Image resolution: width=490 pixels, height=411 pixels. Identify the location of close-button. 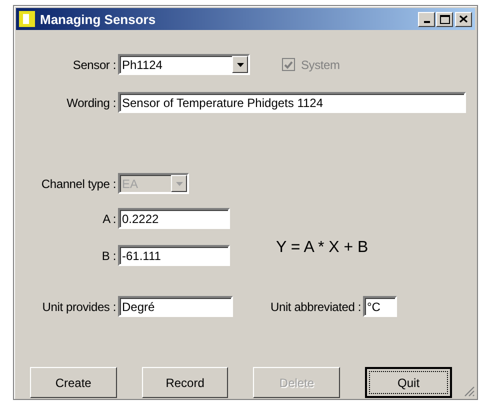
(463, 19).